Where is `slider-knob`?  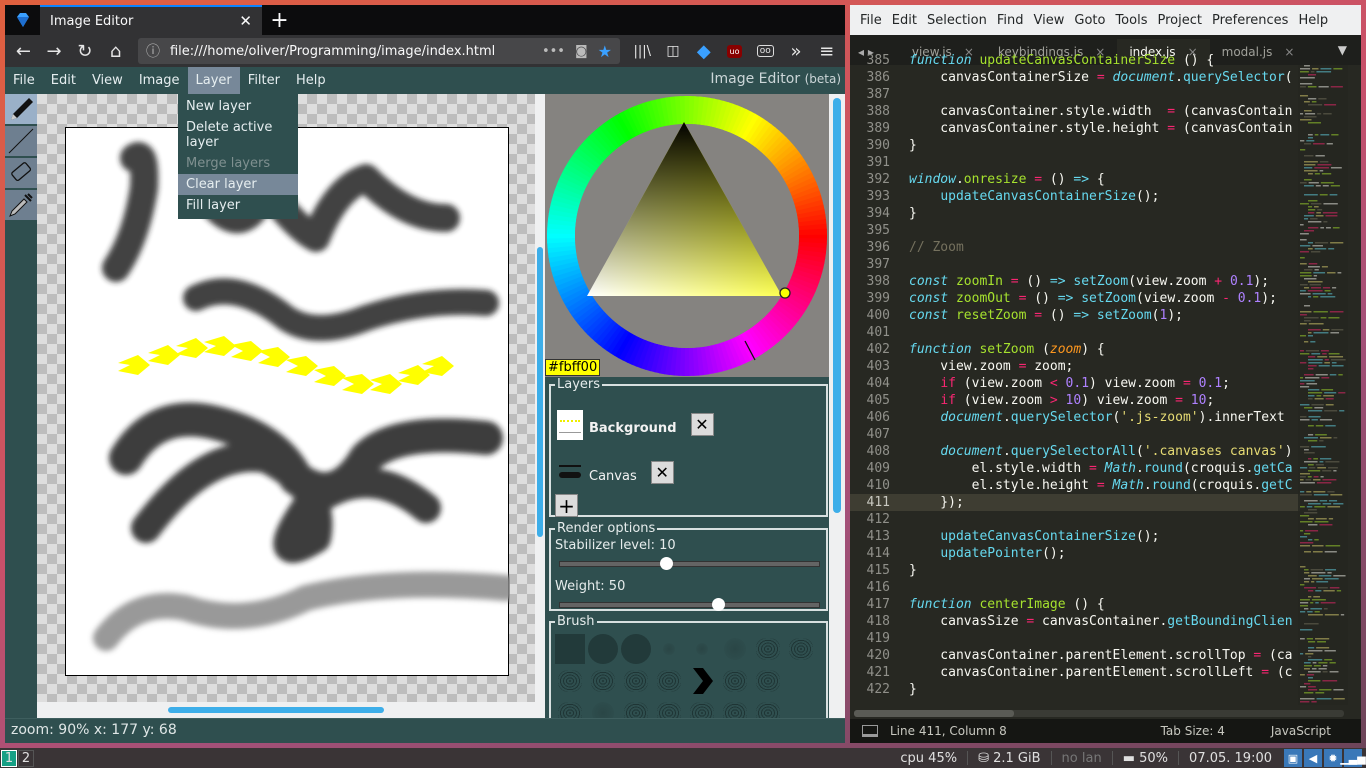
slider-knob is located at coordinates (719, 604).